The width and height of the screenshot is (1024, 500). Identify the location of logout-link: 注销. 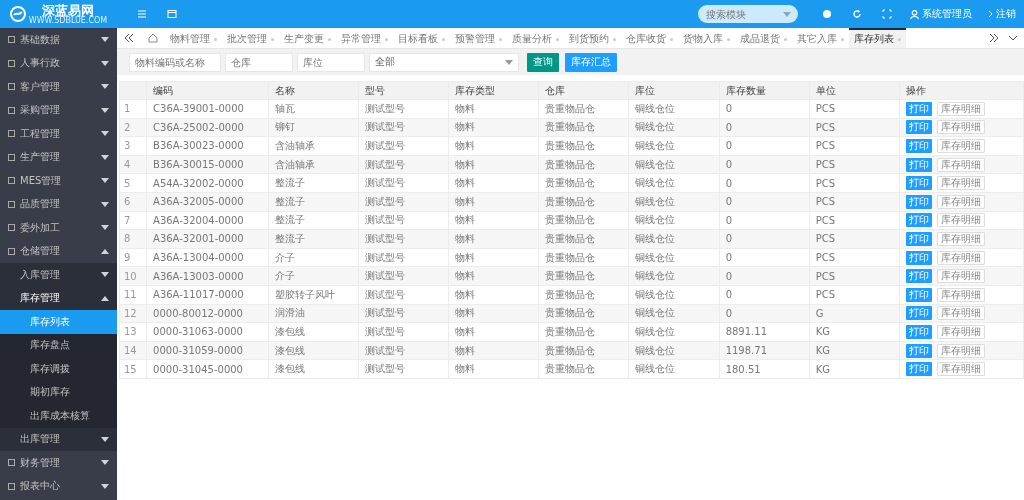
(1002, 14).